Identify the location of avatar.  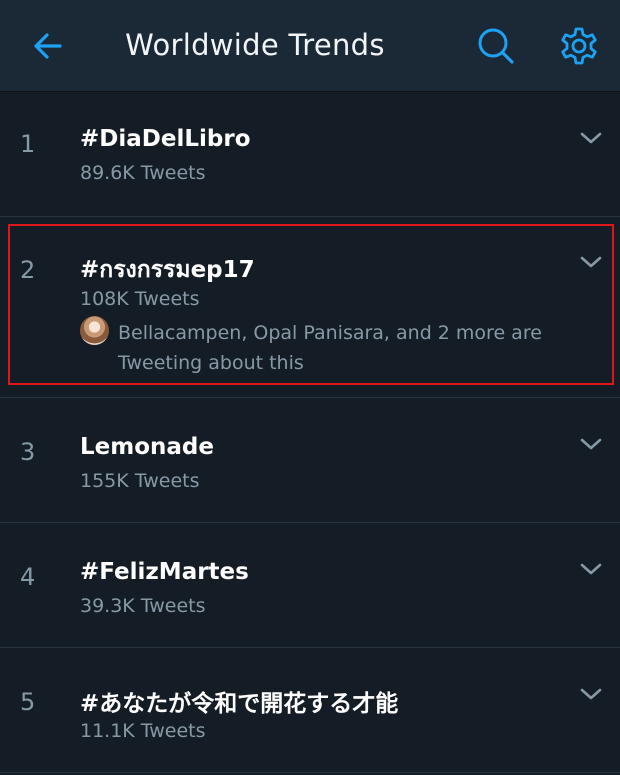
(94, 330).